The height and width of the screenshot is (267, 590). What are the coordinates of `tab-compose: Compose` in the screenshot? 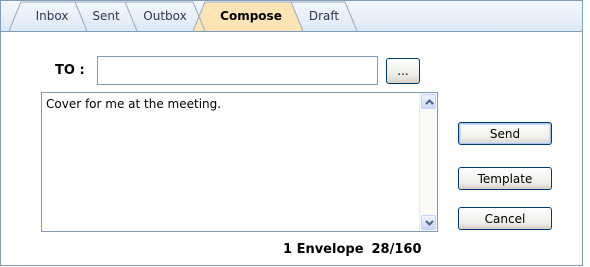 It's located at (251, 16).